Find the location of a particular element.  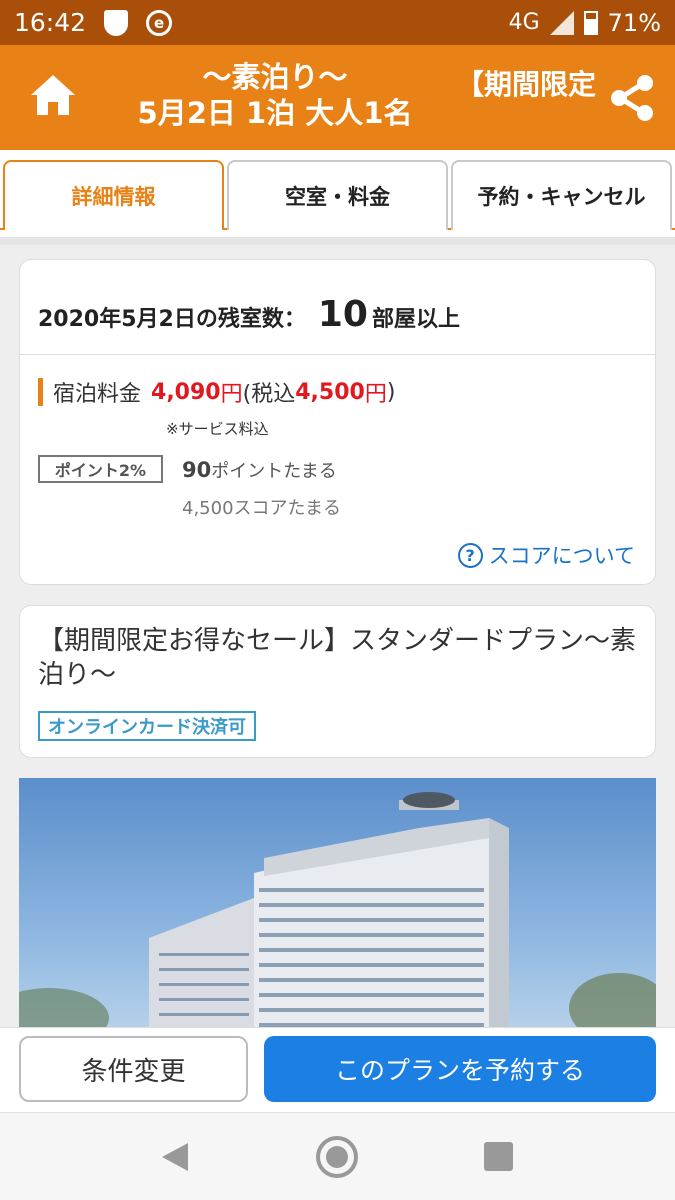

battery-percent: 71% is located at coordinates (634, 22).